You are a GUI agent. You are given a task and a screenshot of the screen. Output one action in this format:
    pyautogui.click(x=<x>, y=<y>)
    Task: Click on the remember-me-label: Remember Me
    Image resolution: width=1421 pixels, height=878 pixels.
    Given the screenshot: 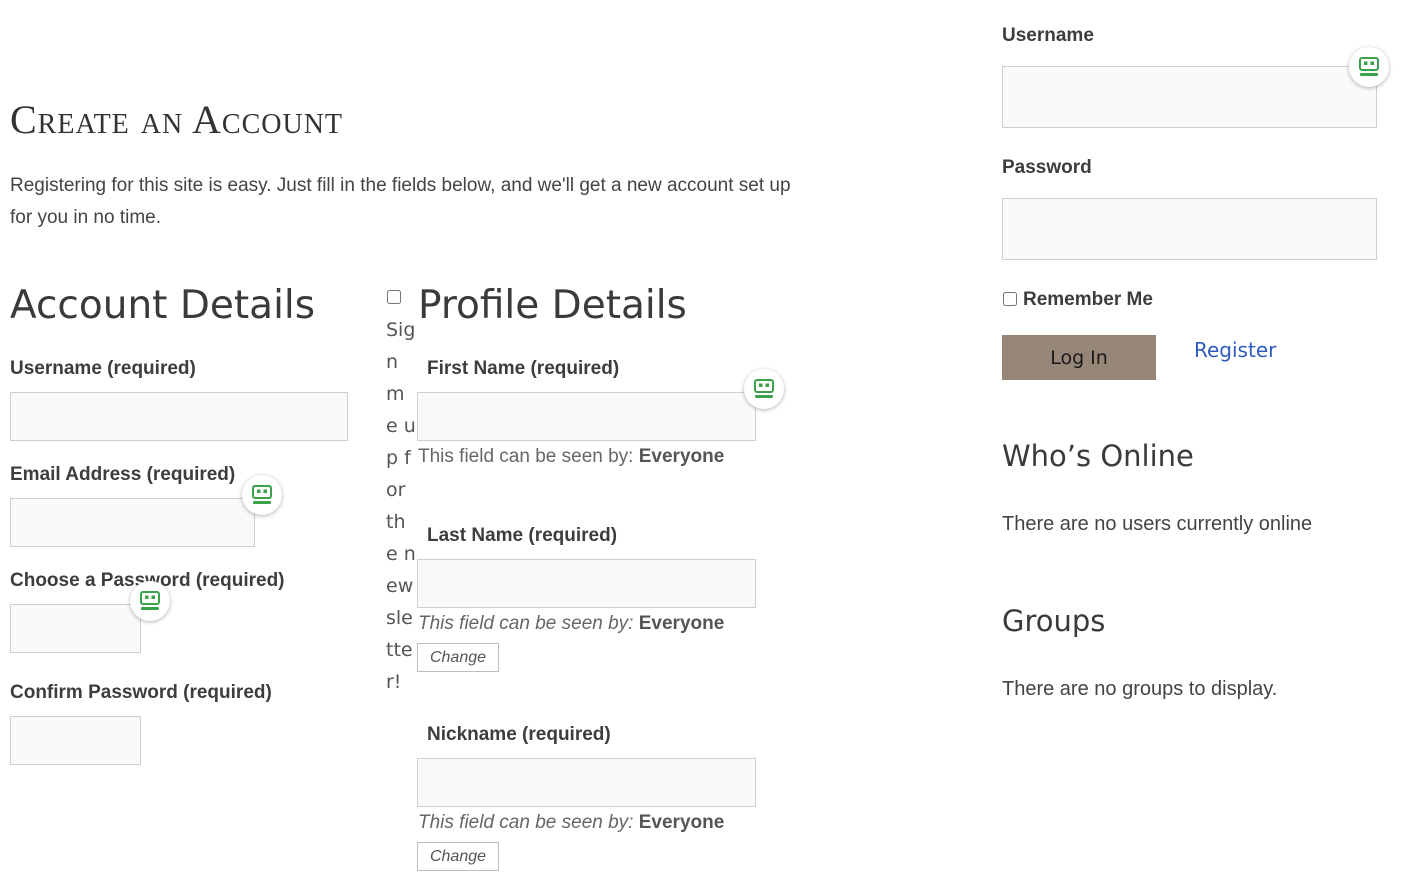 What is the action you would take?
    pyautogui.click(x=1088, y=299)
    